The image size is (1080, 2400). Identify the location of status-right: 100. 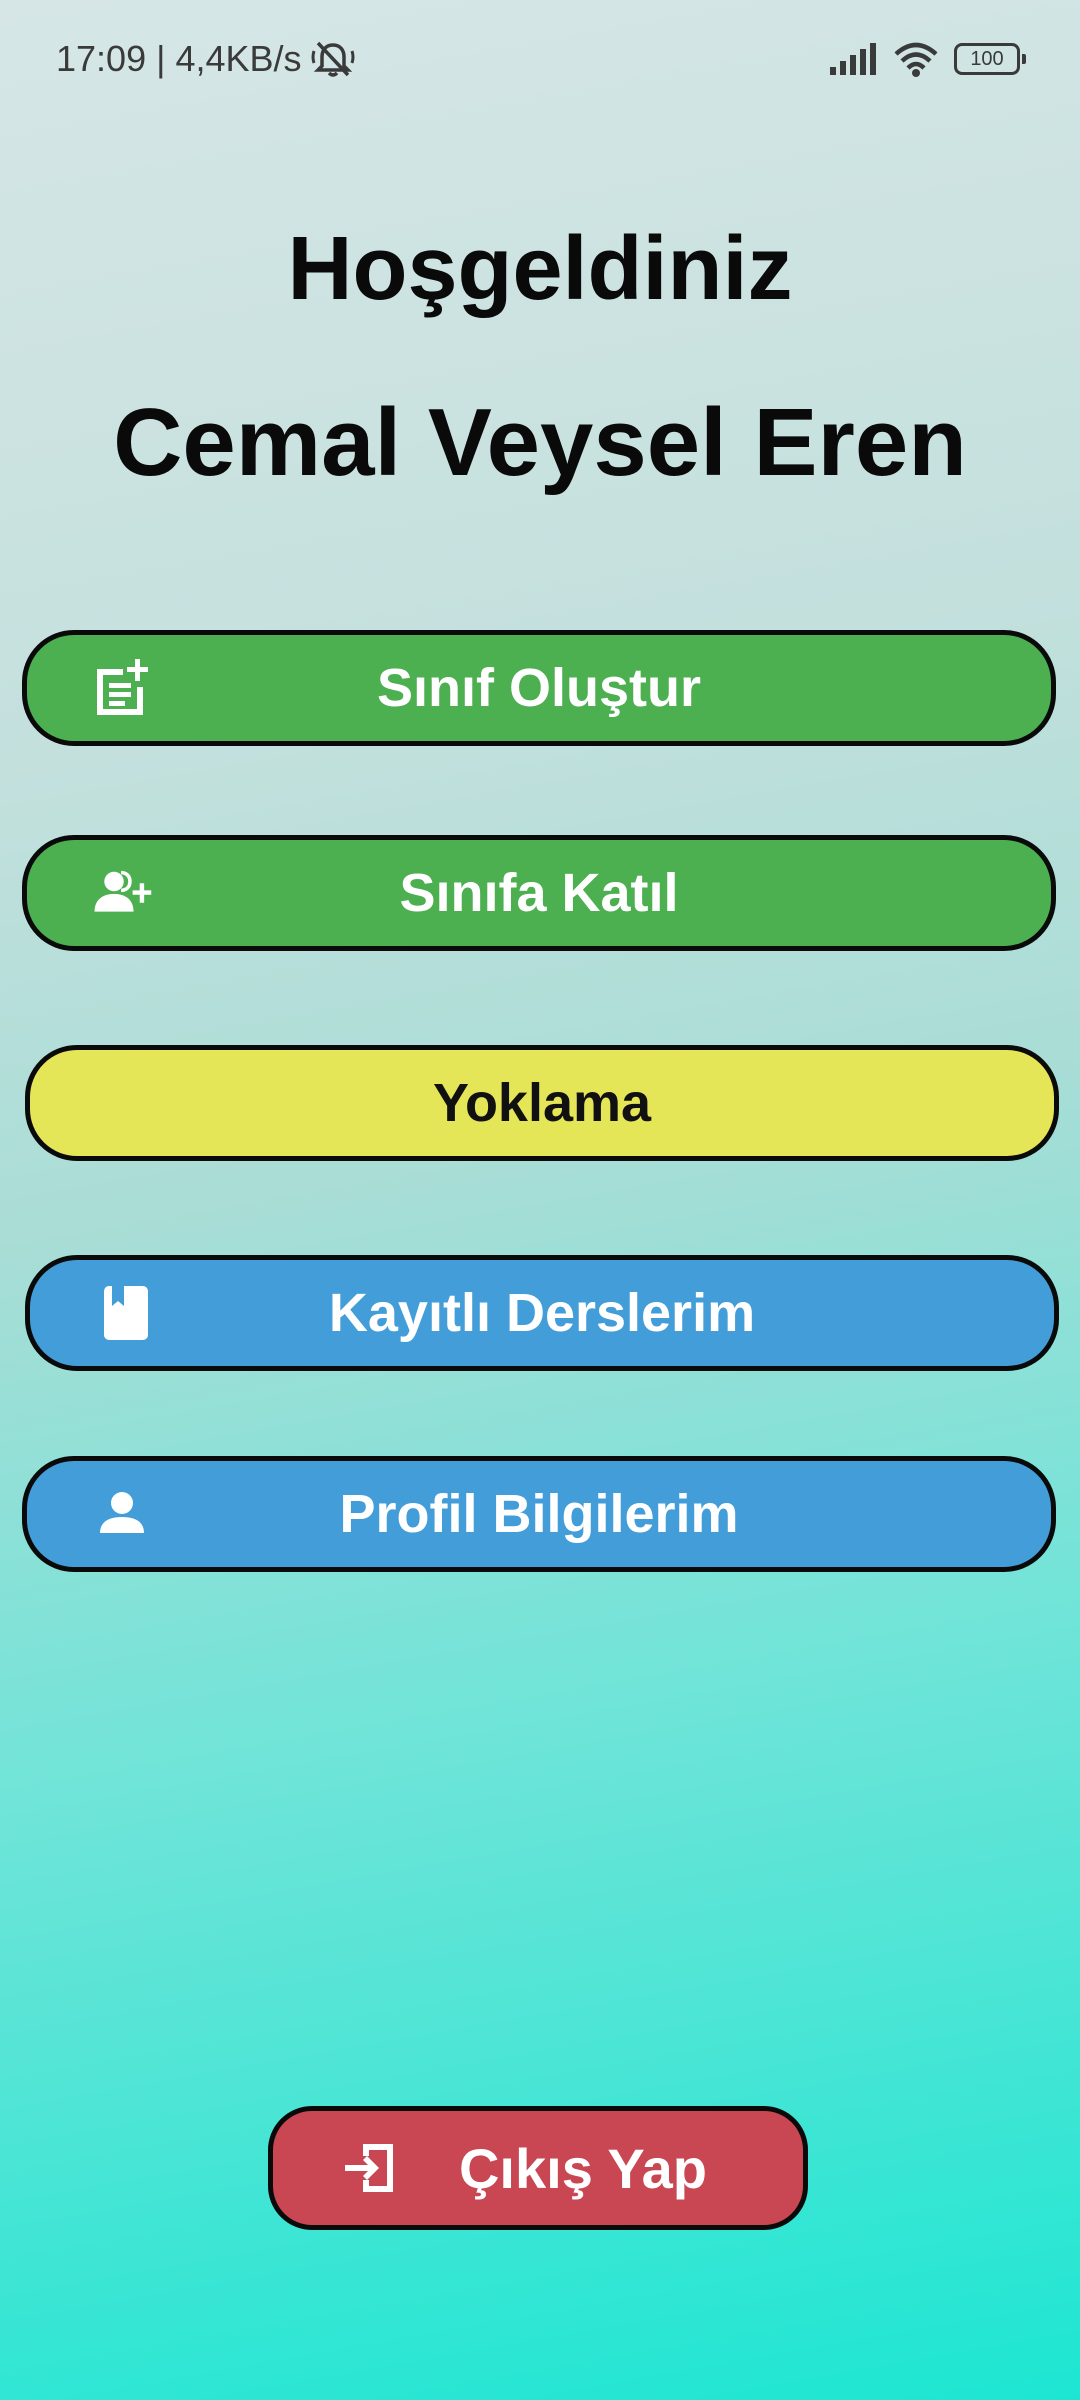
(927, 59).